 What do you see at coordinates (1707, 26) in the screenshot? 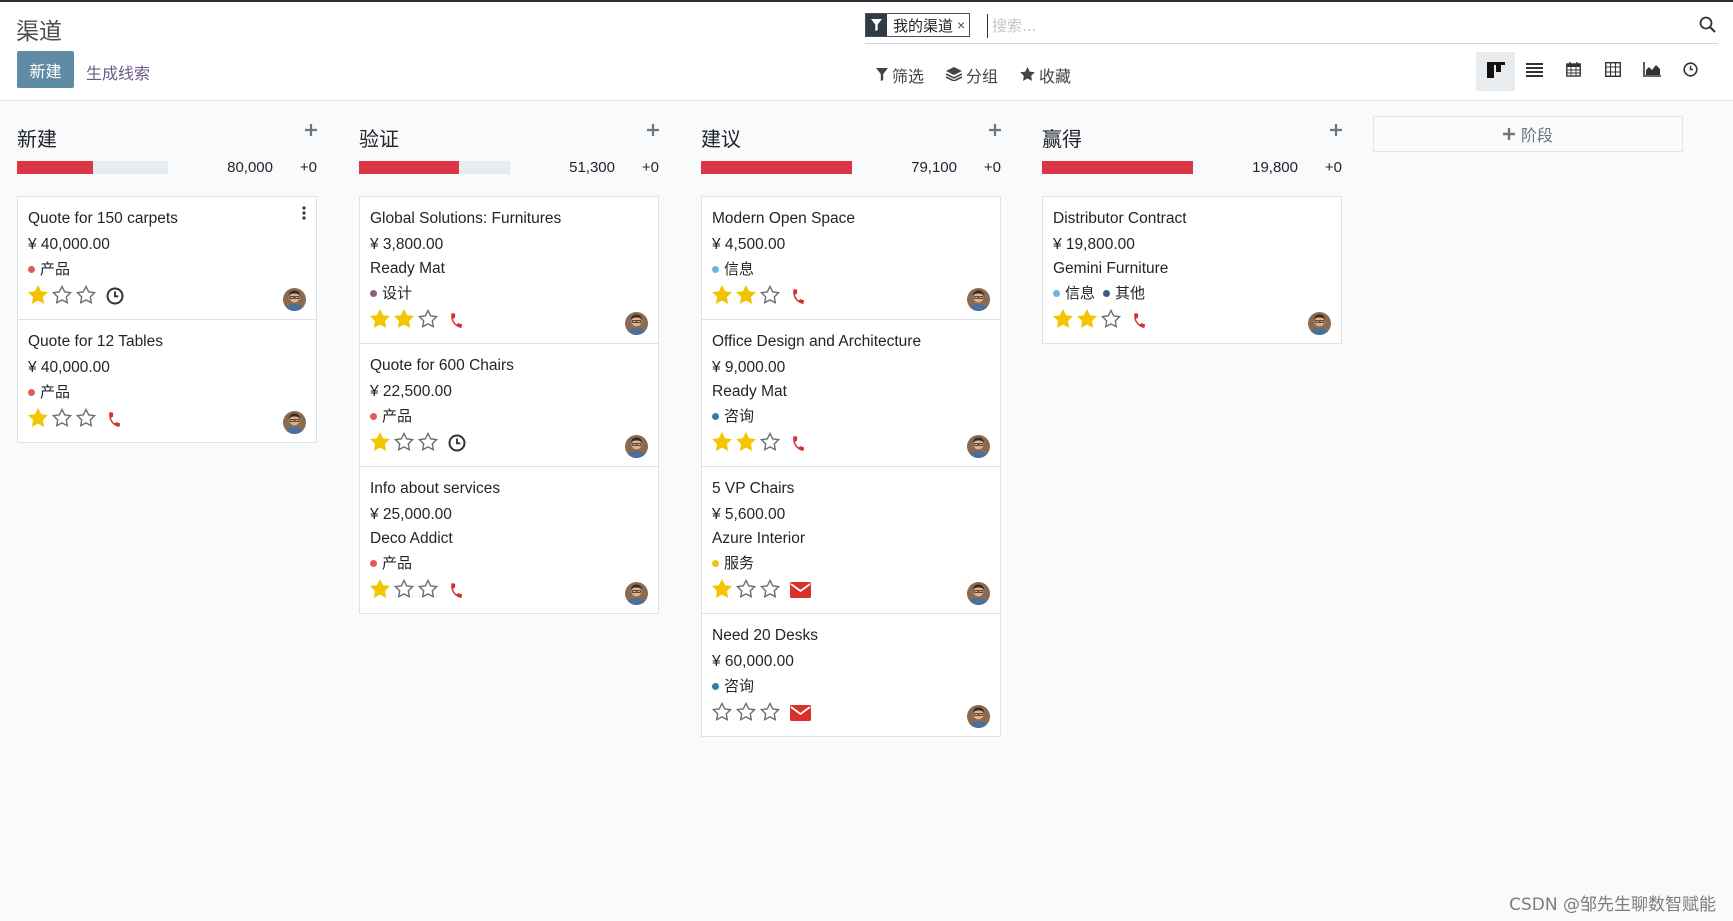
I see `search-icon` at bounding box center [1707, 26].